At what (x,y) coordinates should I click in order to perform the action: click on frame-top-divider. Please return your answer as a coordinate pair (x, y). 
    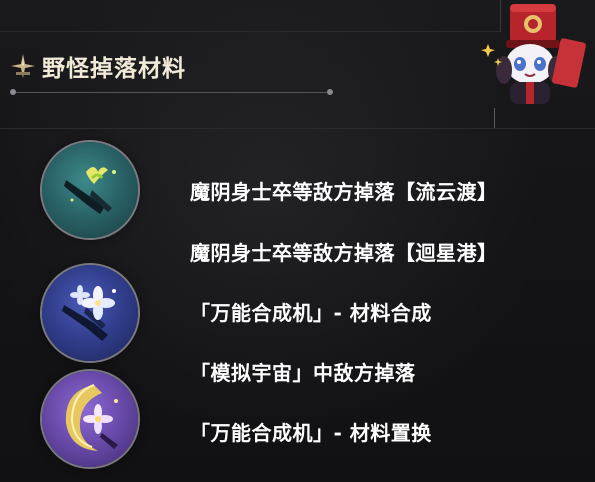
    Looking at the image, I should click on (250, 31).